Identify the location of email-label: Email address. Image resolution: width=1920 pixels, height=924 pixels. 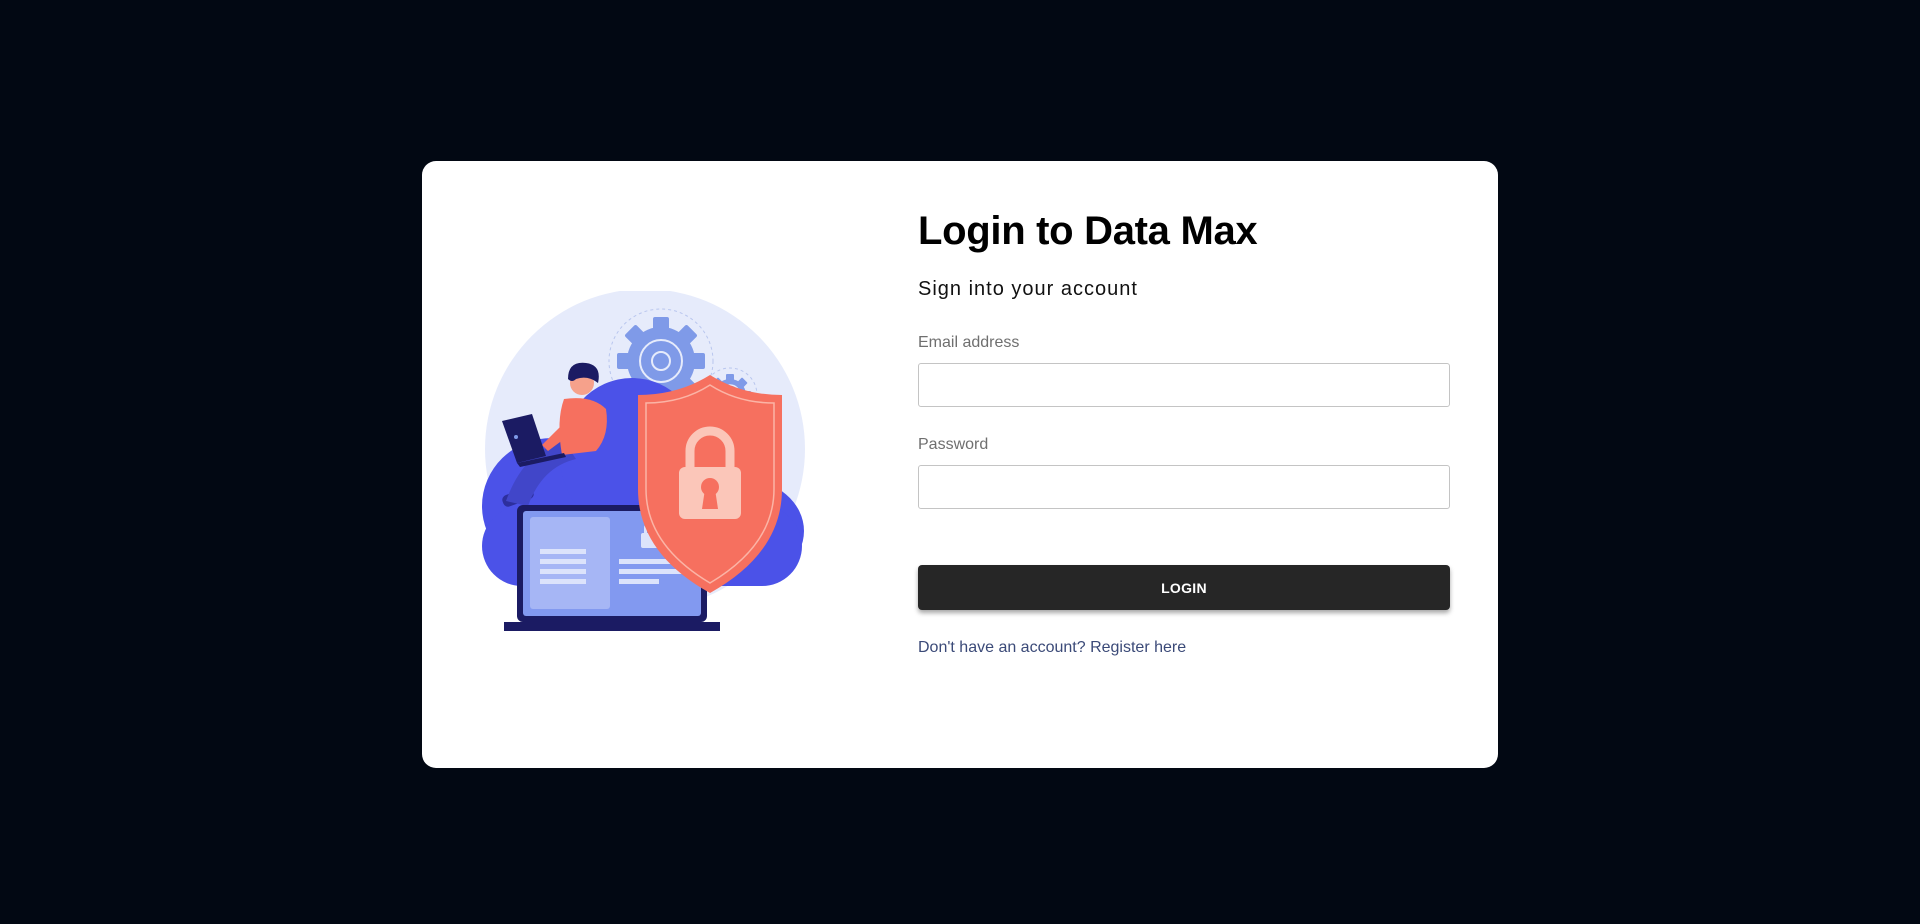
(969, 342).